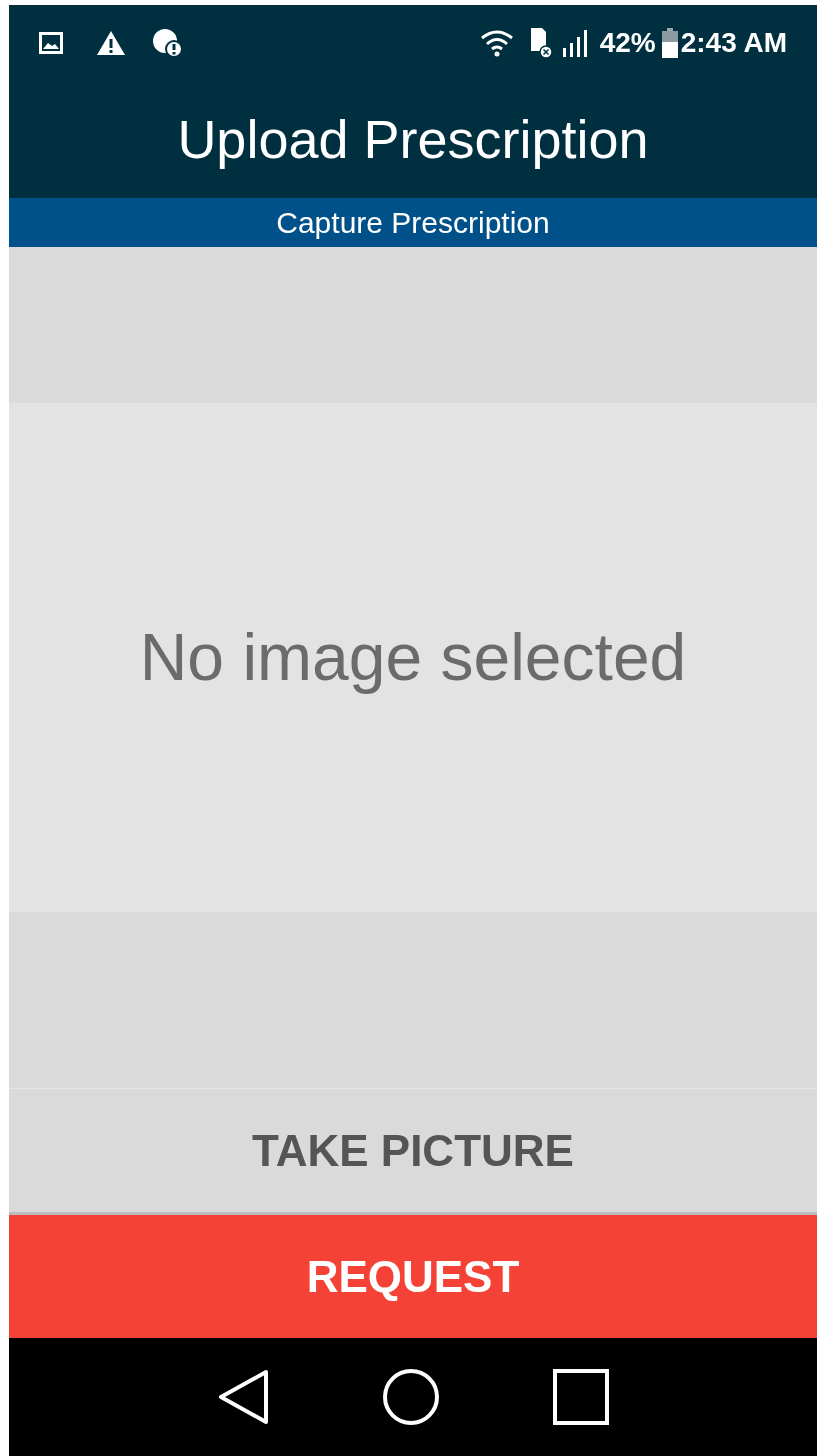  I want to click on warning-icon, so click(111, 42).